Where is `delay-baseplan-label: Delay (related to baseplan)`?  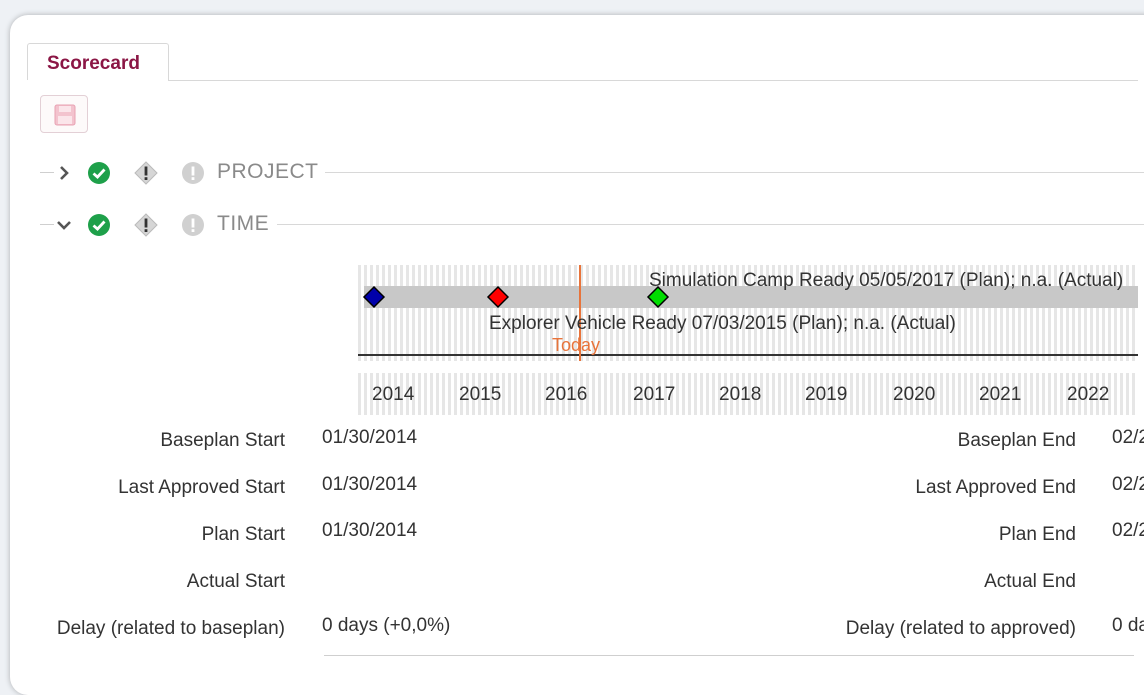
delay-baseplan-label: Delay (related to baseplan) is located at coordinates (170, 628).